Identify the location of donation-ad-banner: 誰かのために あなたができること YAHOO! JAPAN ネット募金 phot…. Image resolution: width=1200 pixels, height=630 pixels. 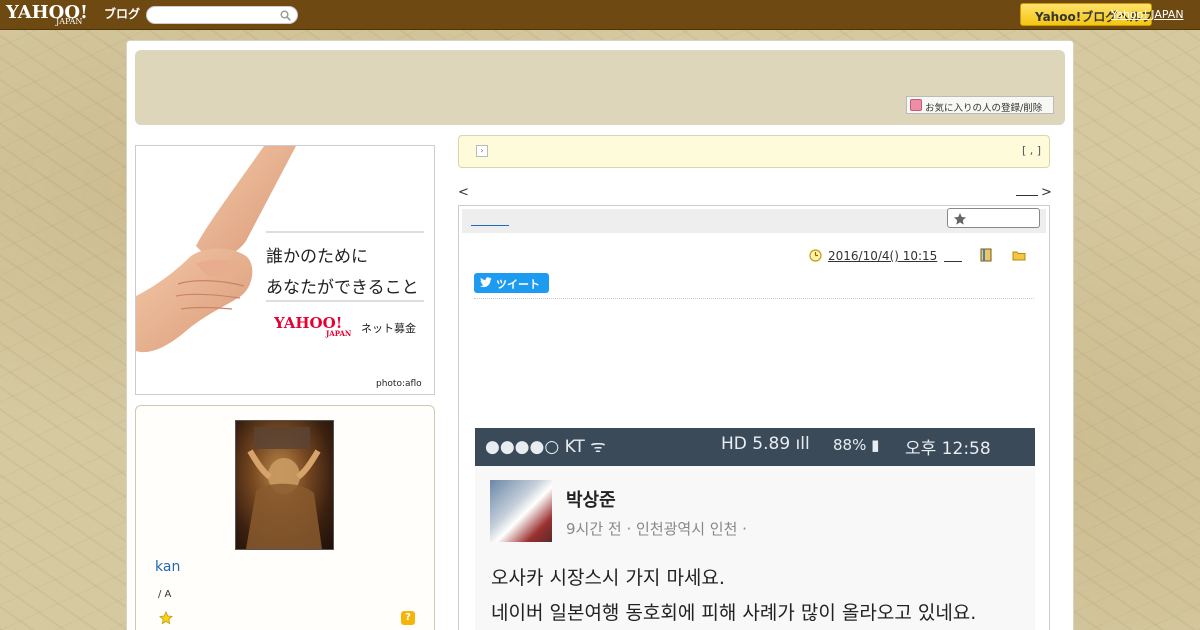
(285, 270).